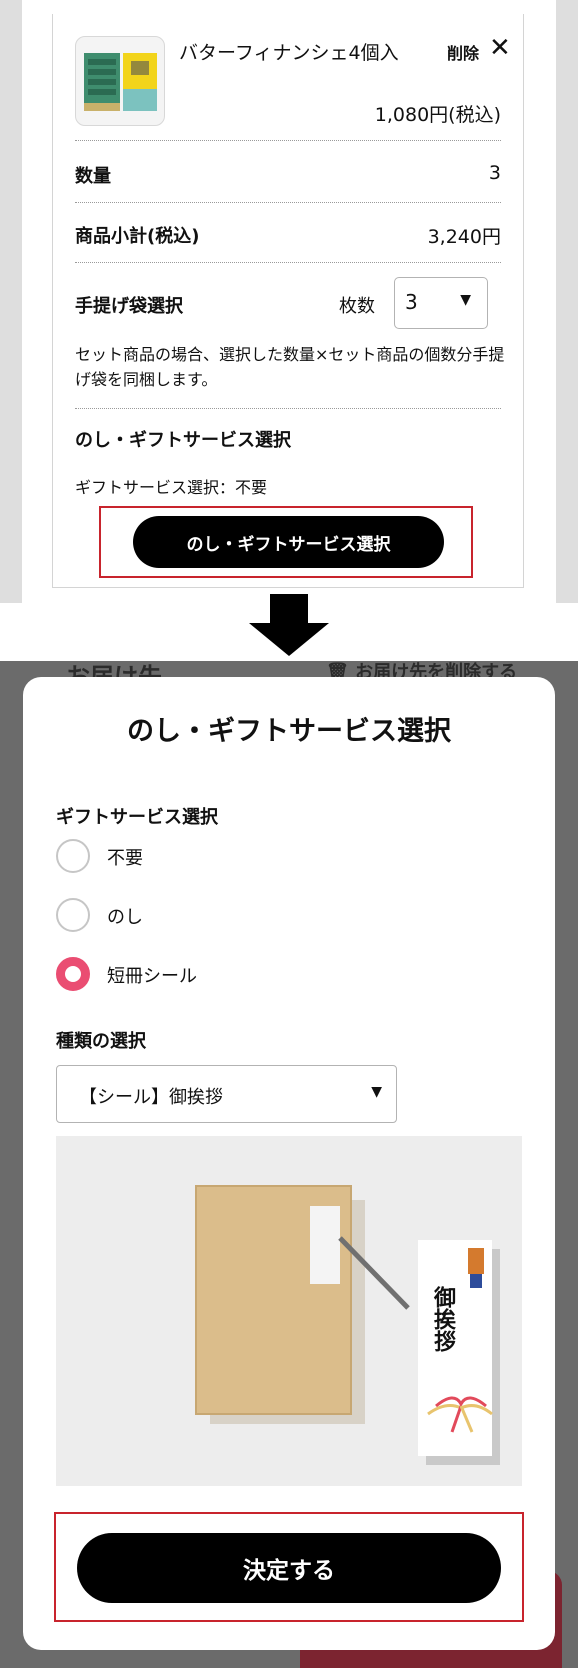 Image resolution: width=578 pixels, height=1668 pixels. I want to click on gift-service-section-label: ギフトサービス選択, so click(137, 817).